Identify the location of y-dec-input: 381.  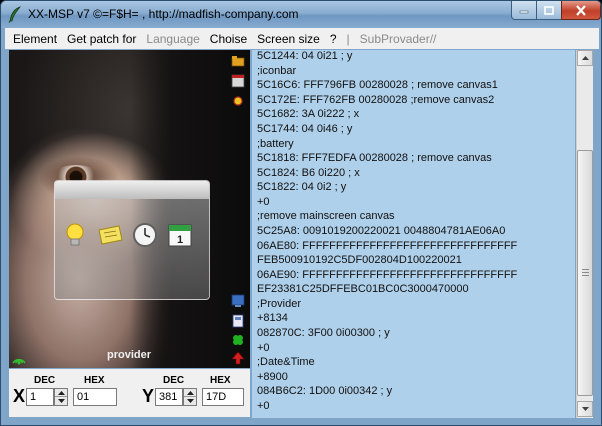
(169, 397).